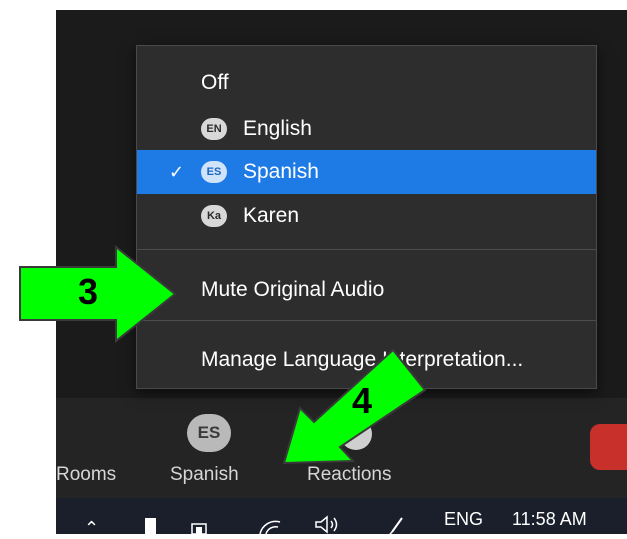 The height and width of the screenshot is (539, 627). I want to click on language-badge-icon: EN, so click(214, 129).